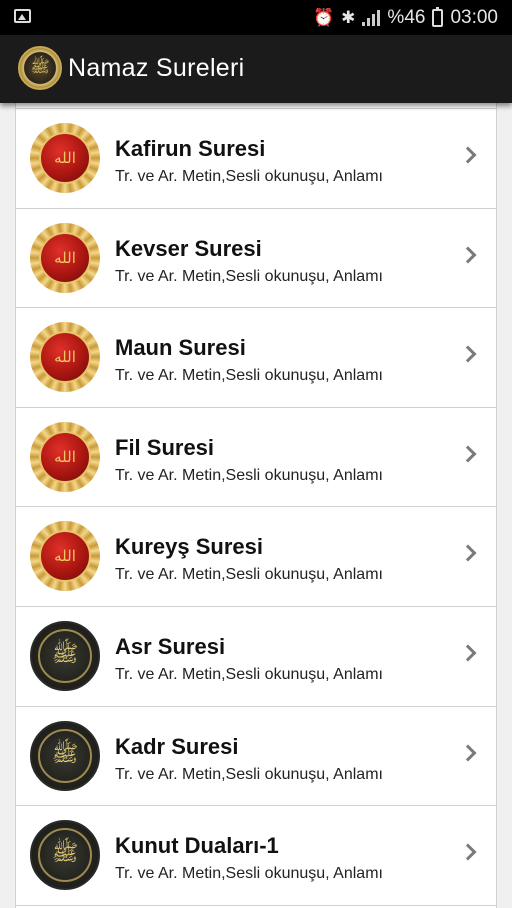 The width and height of the screenshot is (512, 908). Describe the element at coordinates (180, 348) in the screenshot. I see `item-title: Maun Suresi` at that location.